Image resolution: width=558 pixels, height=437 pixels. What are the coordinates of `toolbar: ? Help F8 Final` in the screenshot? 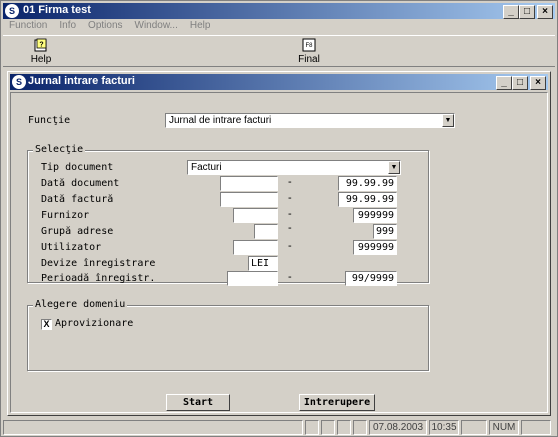 It's located at (279, 51).